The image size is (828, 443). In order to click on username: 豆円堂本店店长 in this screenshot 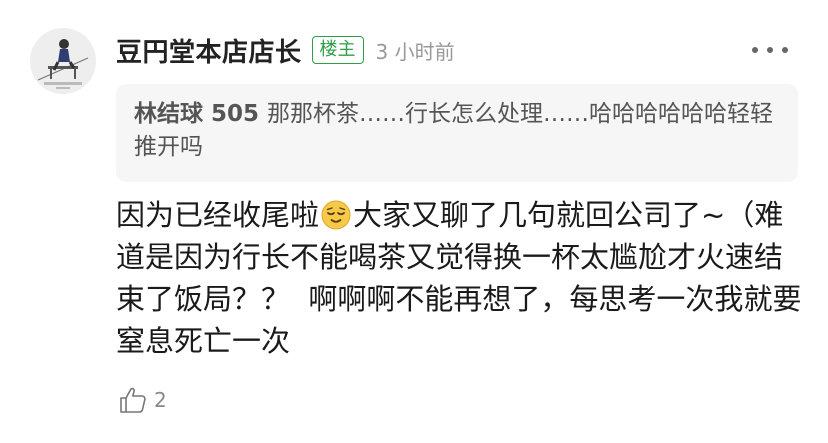, I will do `click(209, 50)`.